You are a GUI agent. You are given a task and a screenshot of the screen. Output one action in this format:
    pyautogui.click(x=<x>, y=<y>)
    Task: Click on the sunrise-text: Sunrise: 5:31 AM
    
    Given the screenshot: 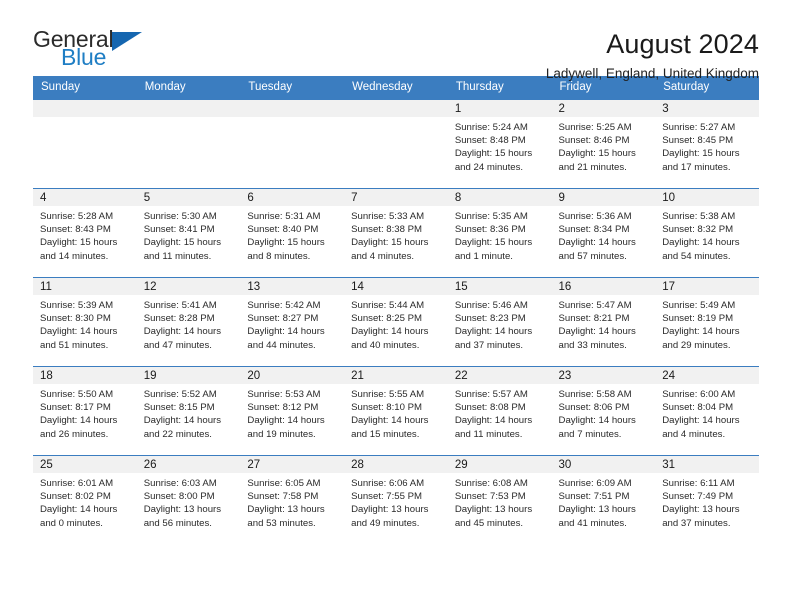 What is the action you would take?
    pyautogui.click(x=284, y=216)
    